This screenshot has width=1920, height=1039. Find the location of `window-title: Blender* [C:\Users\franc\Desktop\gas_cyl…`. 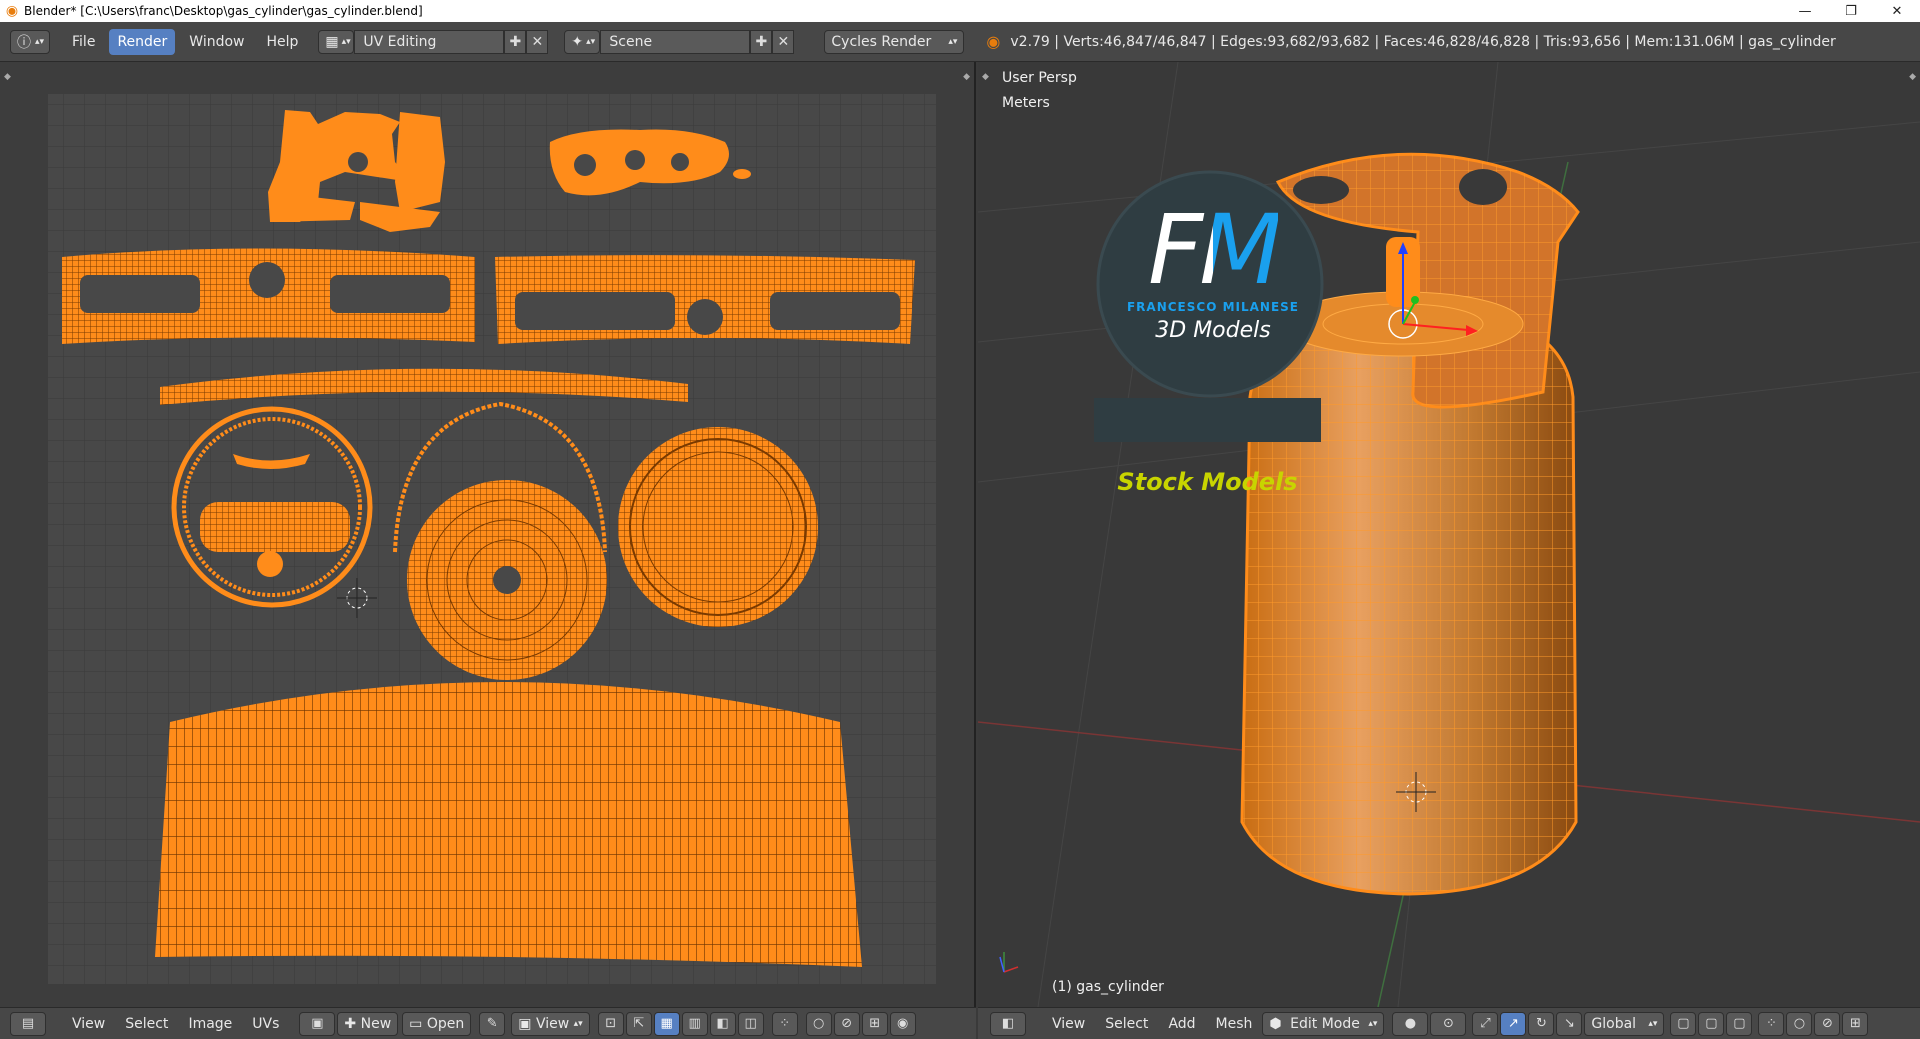

window-title: Blender* [C:\Users\franc\Desktop\gas_cyl… is located at coordinates (223, 11).